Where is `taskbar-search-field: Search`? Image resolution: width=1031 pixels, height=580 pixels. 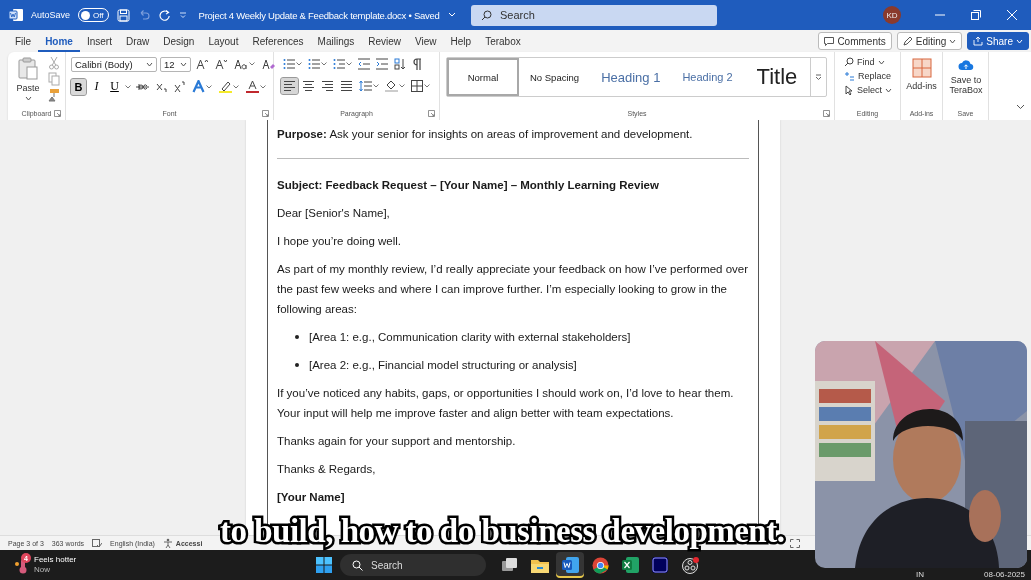 taskbar-search-field: Search is located at coordinates (413, 565).